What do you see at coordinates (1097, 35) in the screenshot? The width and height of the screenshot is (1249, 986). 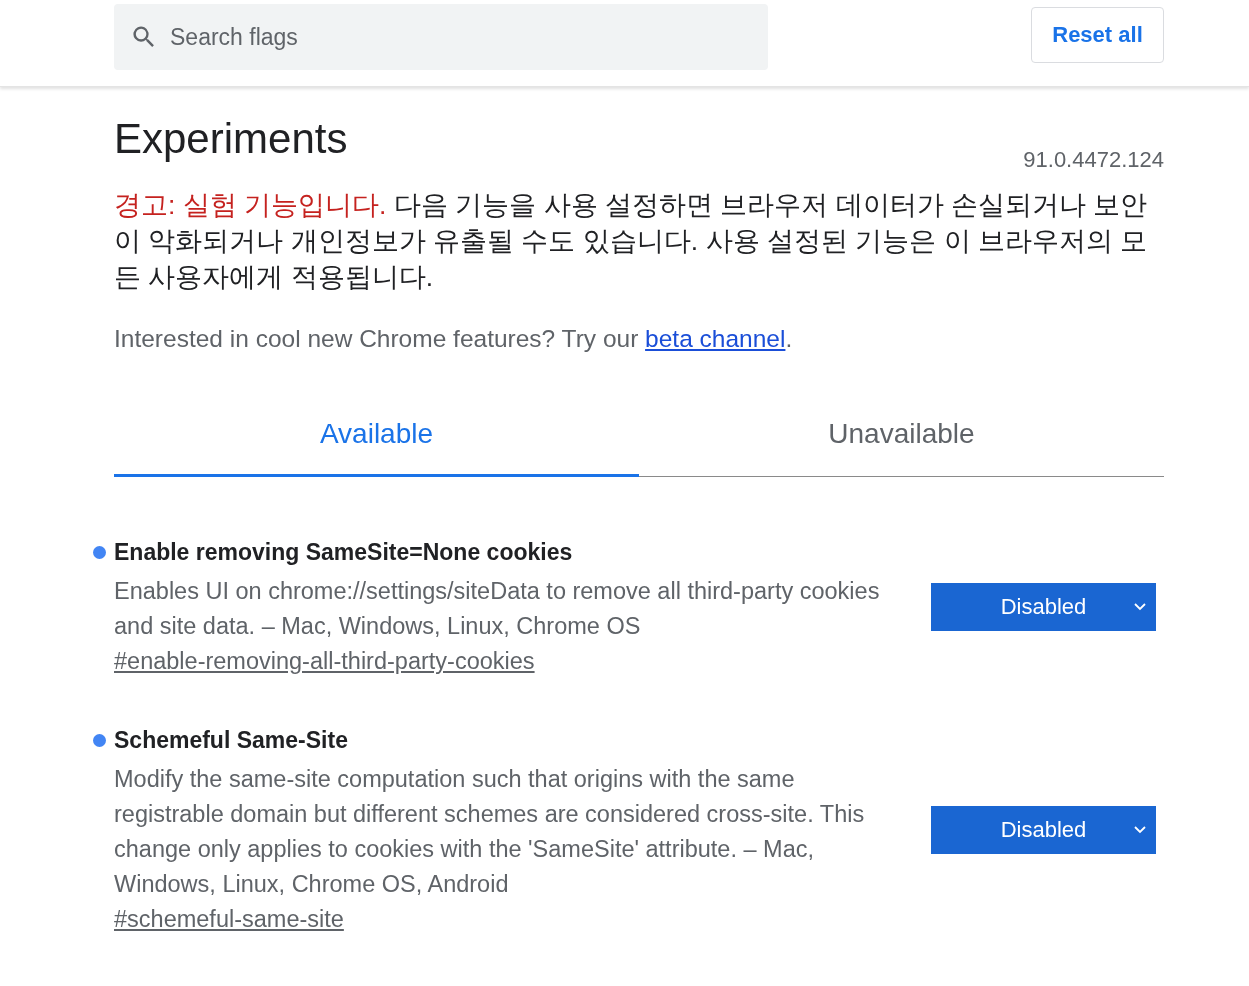 I see `reset-all-button: Reset all` at bounding box center [1097, 35].